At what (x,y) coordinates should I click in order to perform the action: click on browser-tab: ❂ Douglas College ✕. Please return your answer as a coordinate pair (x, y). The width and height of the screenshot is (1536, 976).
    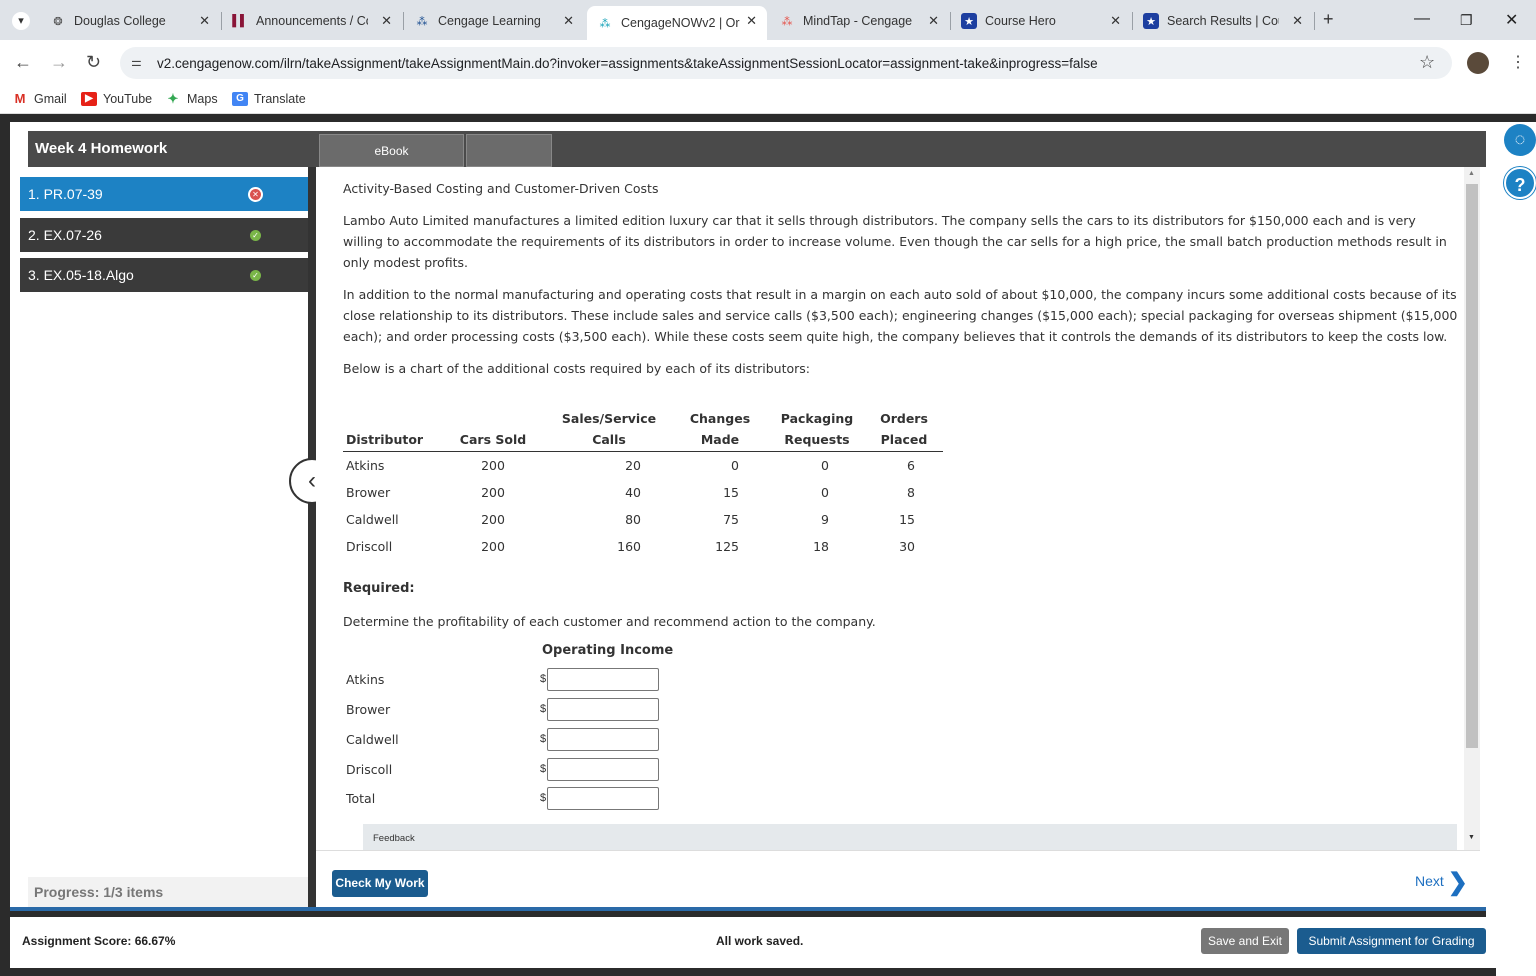
    Looking at the image, I should click on (130, 21).